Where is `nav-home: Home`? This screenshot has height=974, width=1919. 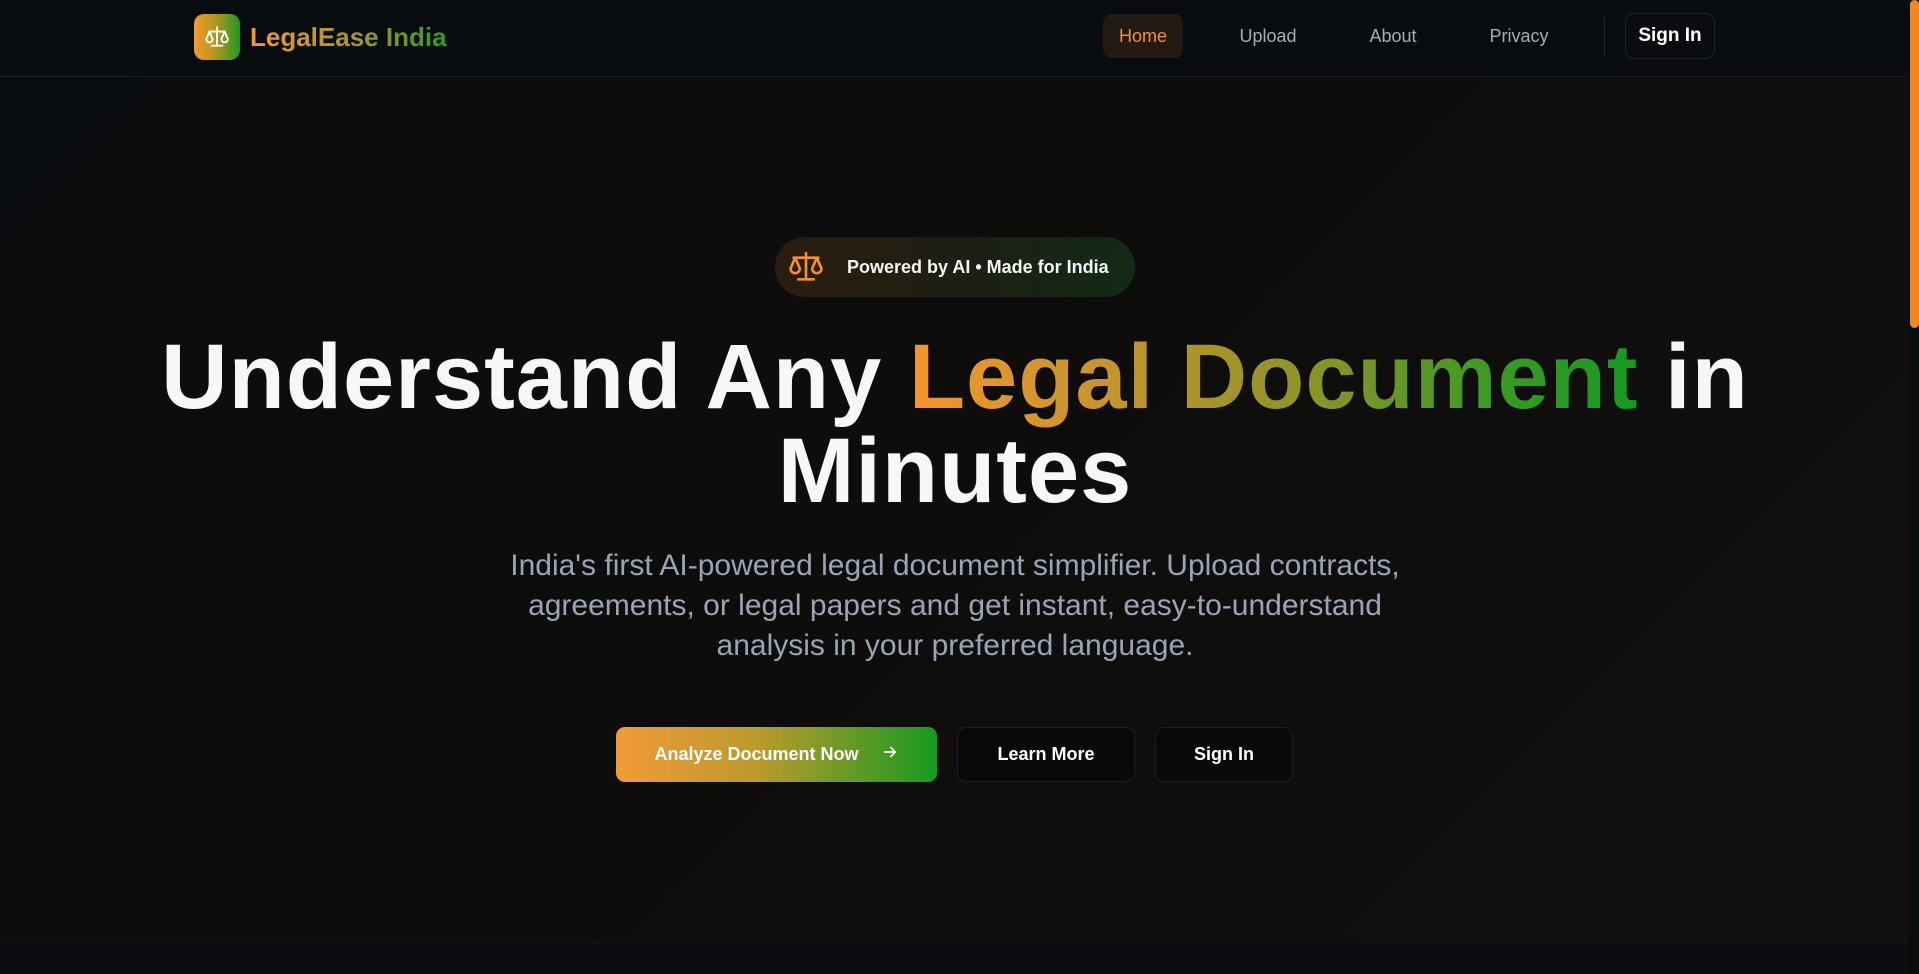 nav-home: Home is located at coordinates (1143, 36).